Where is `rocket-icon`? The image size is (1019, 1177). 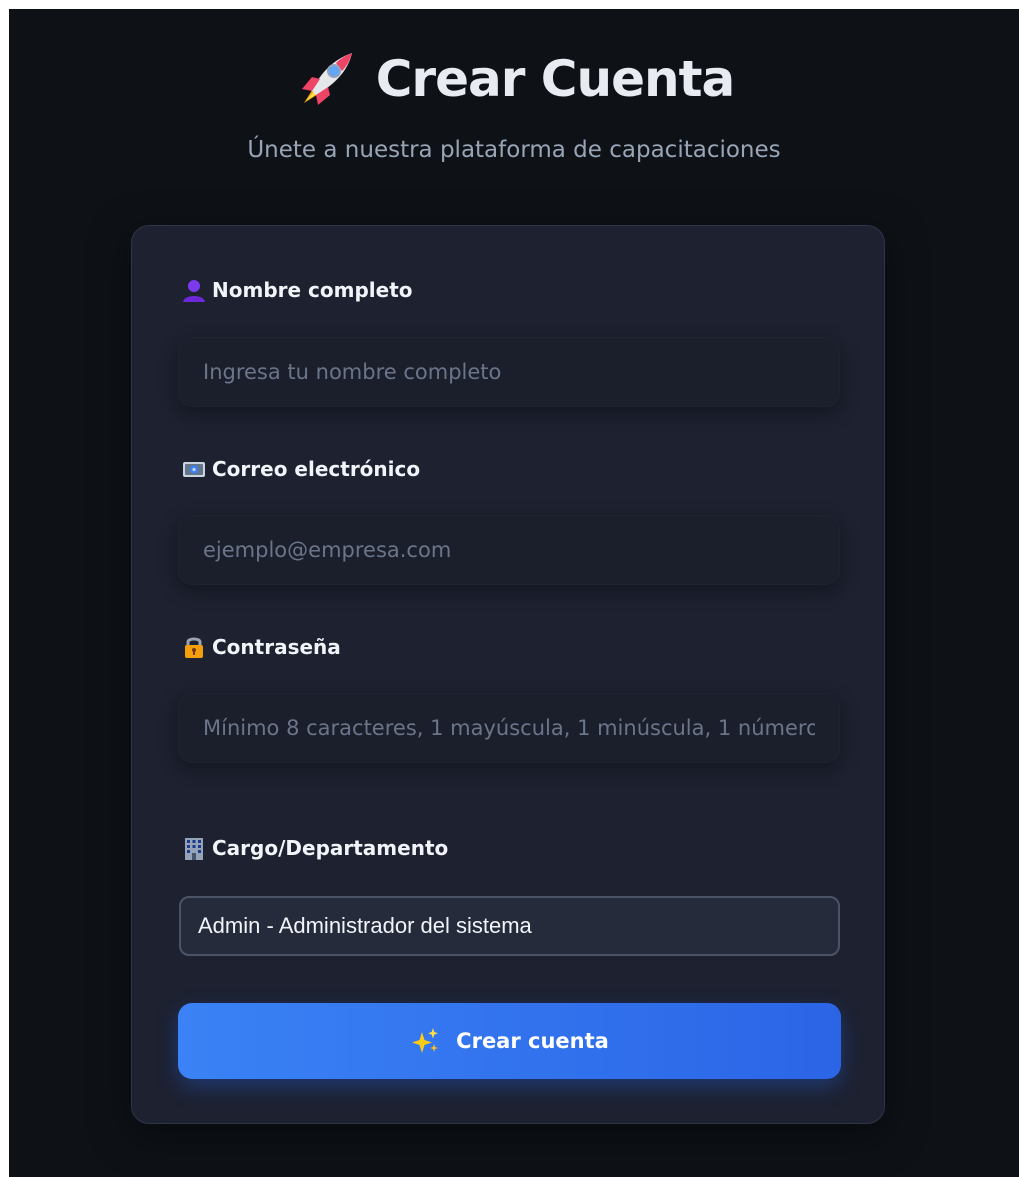
rocket-icon is located at coordinates (325, 79).